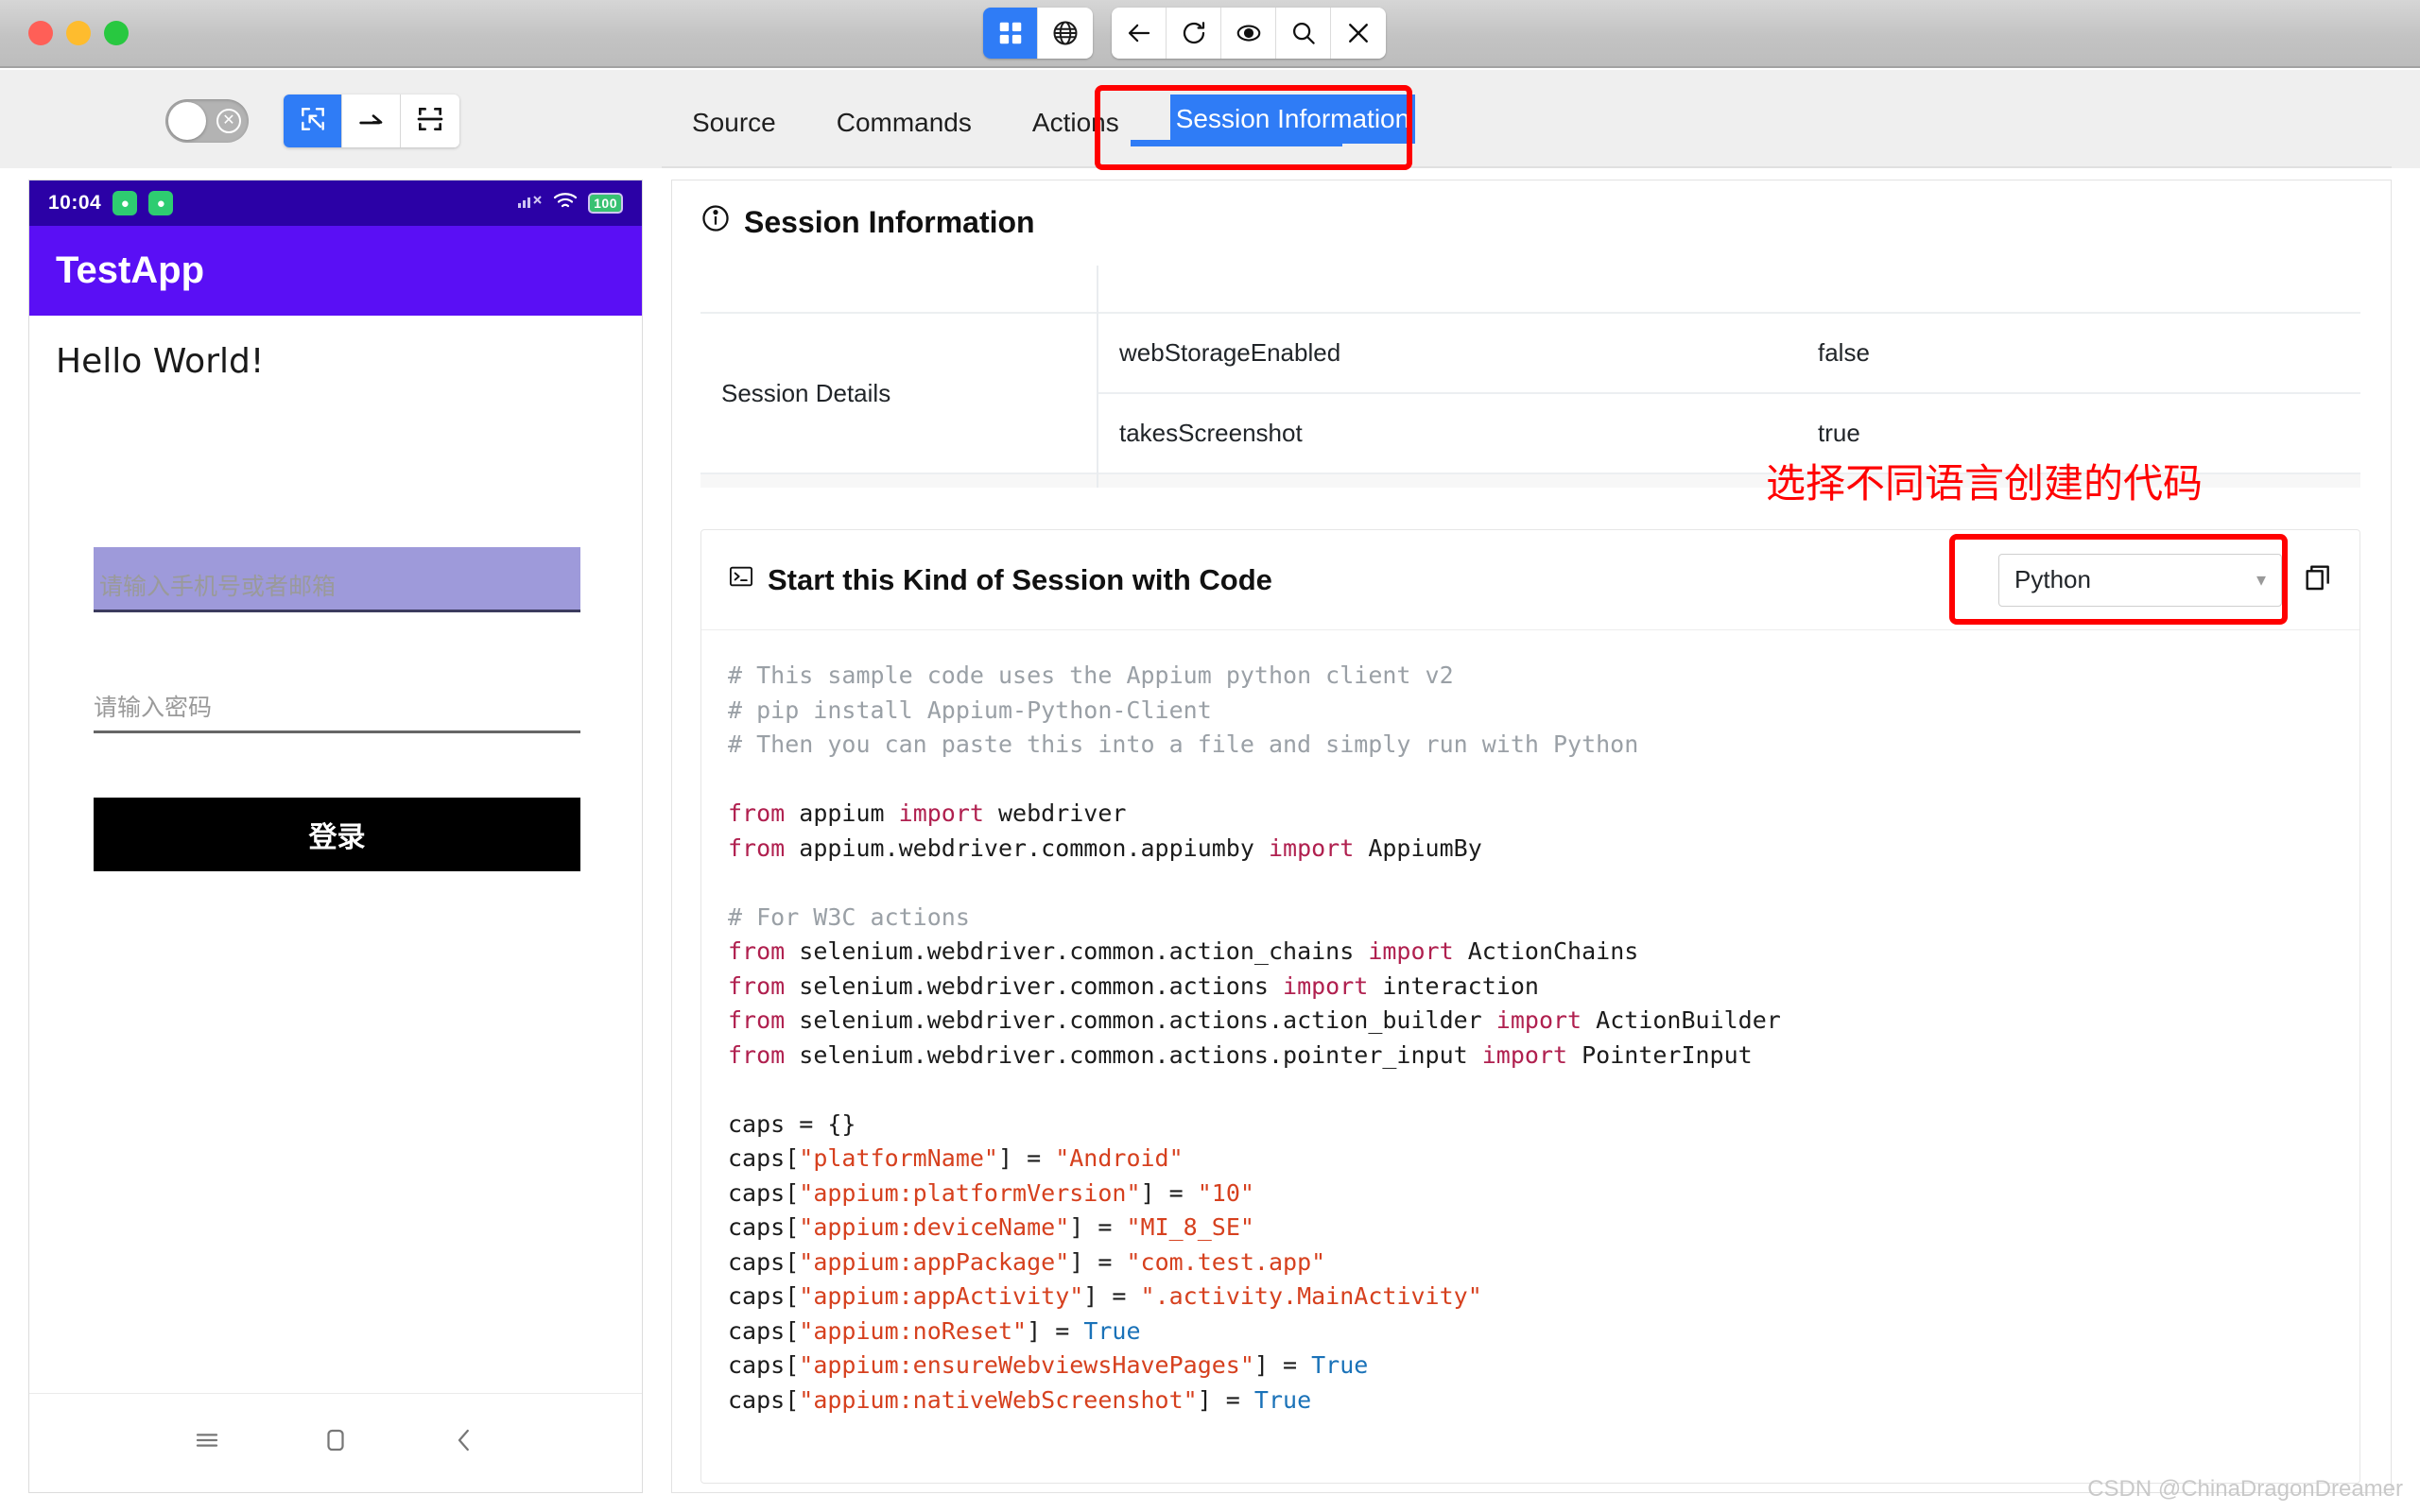  I want to click on panel-title-text: Session Information, so click(889, 221).